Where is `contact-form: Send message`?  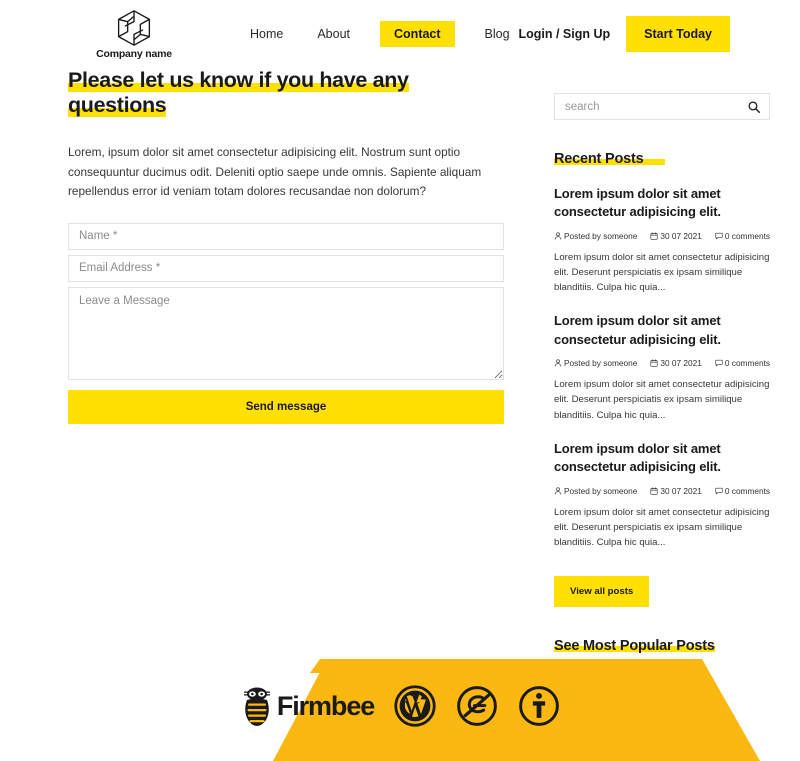
contact-form: Send message is located at coordinates (286, 323).